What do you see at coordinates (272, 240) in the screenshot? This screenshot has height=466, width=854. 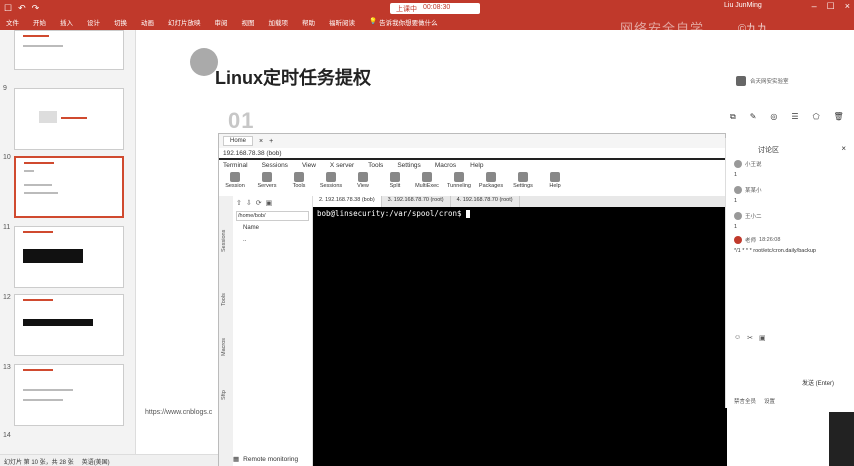 I see `sftp-item-parent: ..` at bounding box center [272, 240].